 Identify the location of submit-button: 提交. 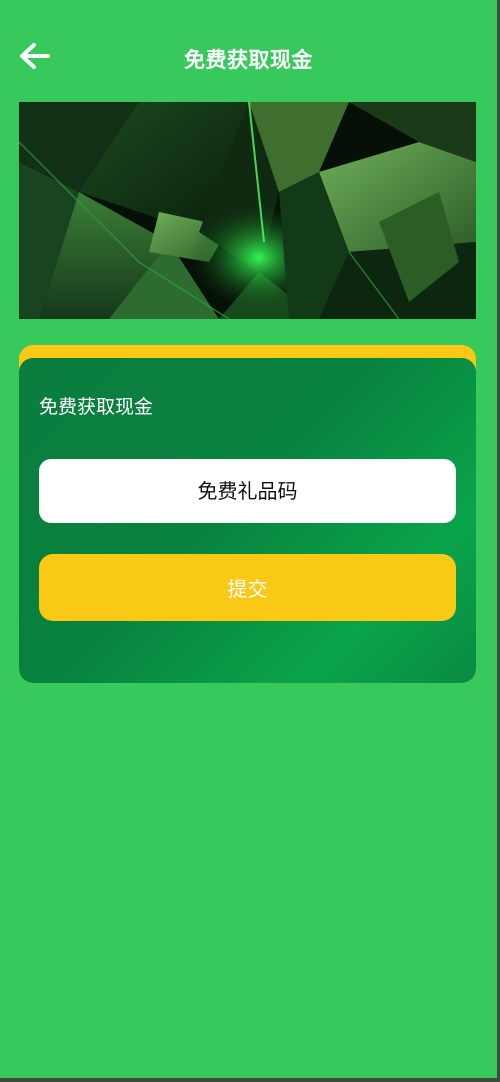
(247, 587).